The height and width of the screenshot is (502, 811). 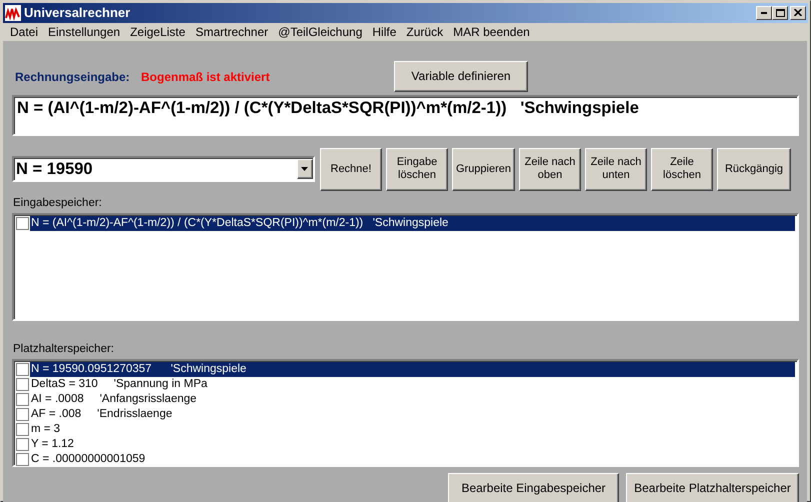 What do you see at coordinates (351, 169) in the screenshot?
I see `action-button: Rechne!` at bounding box center [351, 169].